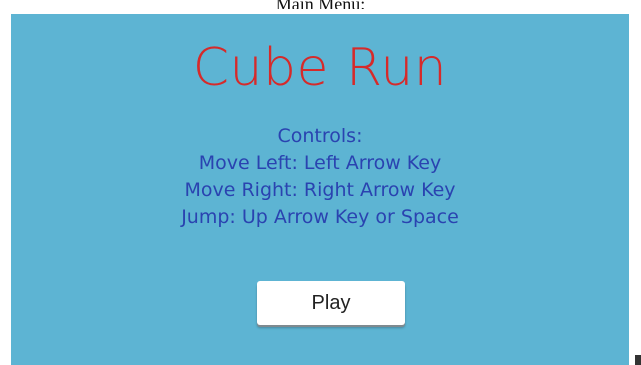 This screenshot has width=641, height=365. Describe the element at coordinates (638, 360) in the screenshot. I see `corner-mark` at that location.